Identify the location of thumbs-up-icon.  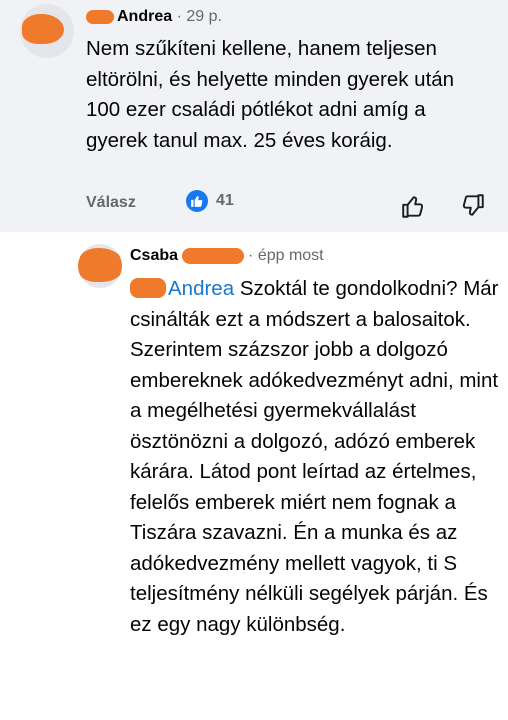
(413, 209).